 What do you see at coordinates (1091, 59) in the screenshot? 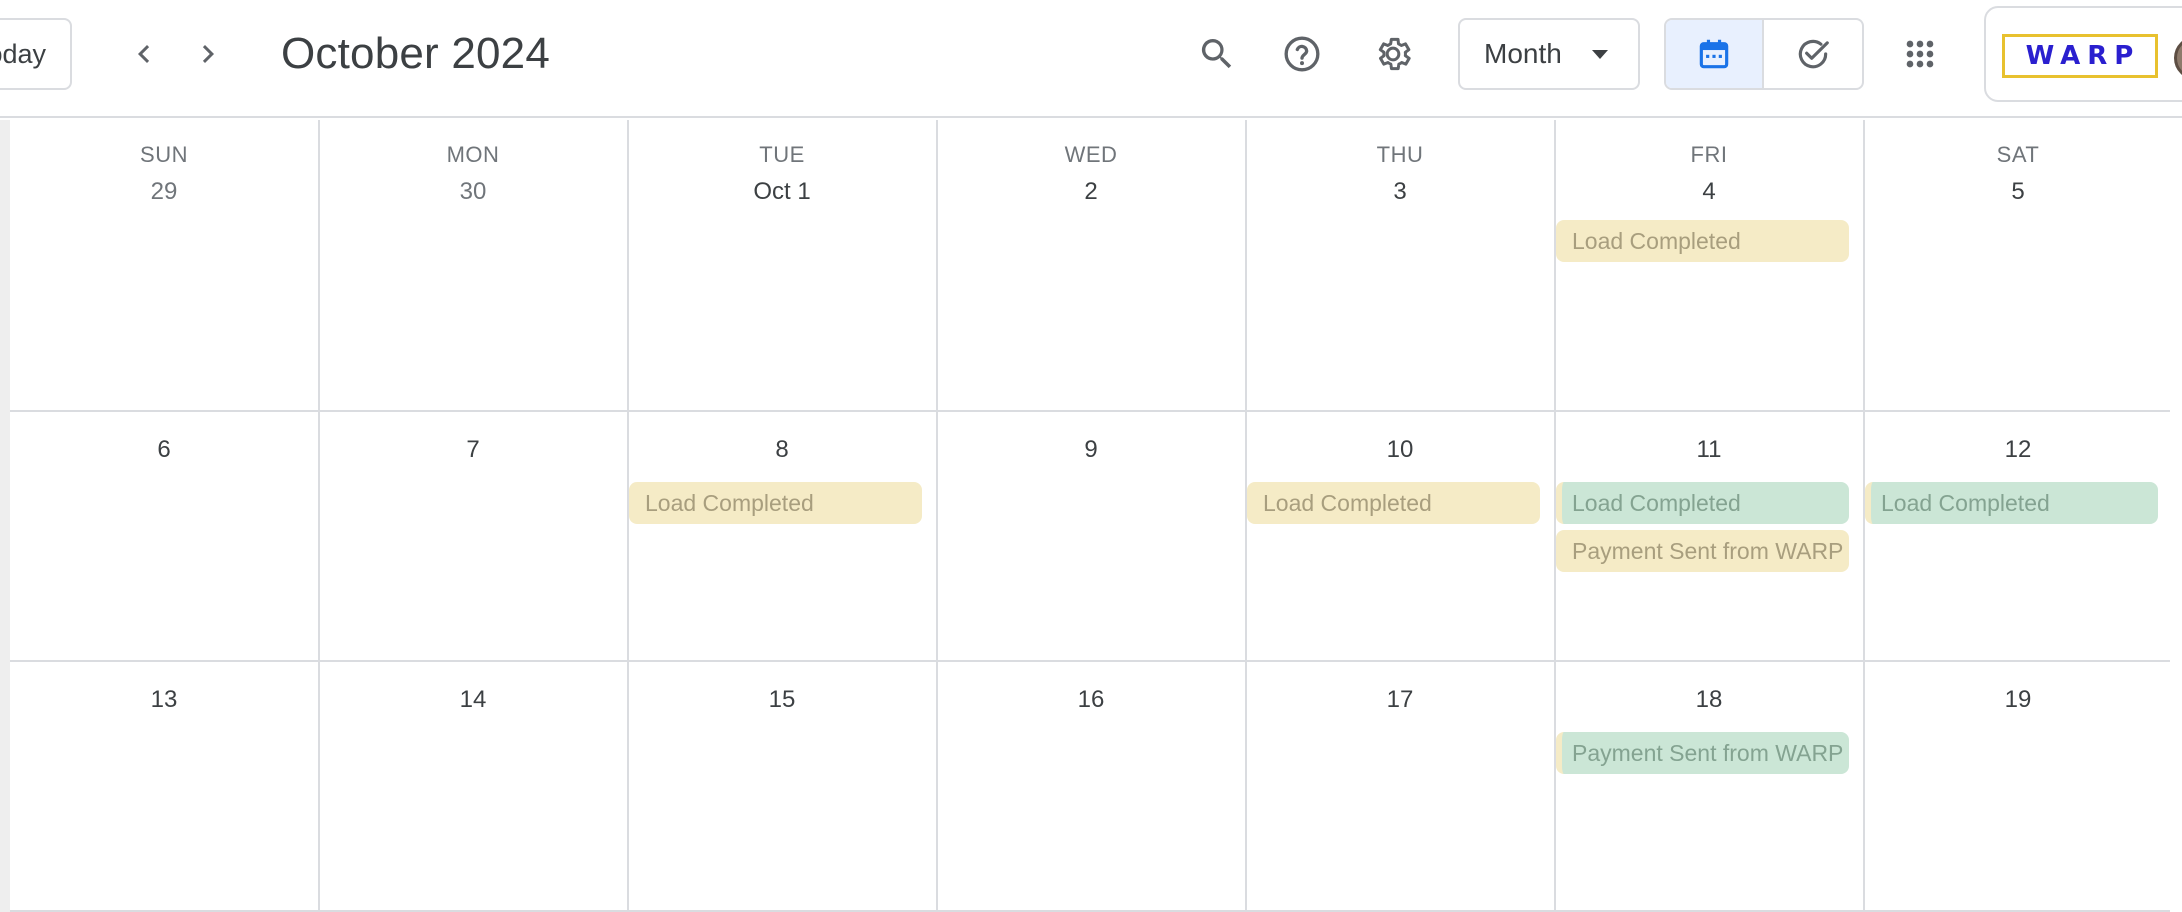
I see `top-bar: Today October 2024` at bounding box center [1091, 59].